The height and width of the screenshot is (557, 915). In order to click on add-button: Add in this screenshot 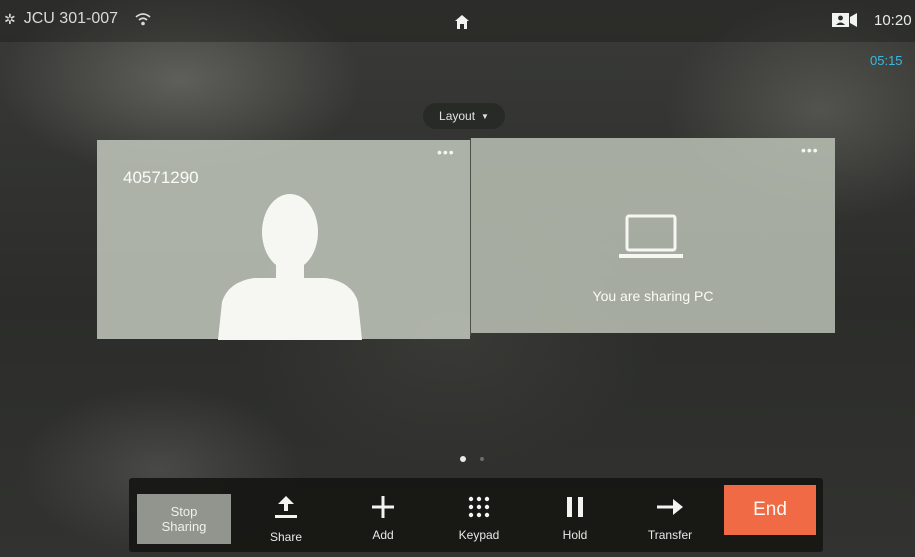, I will do `click(383, 517)`.